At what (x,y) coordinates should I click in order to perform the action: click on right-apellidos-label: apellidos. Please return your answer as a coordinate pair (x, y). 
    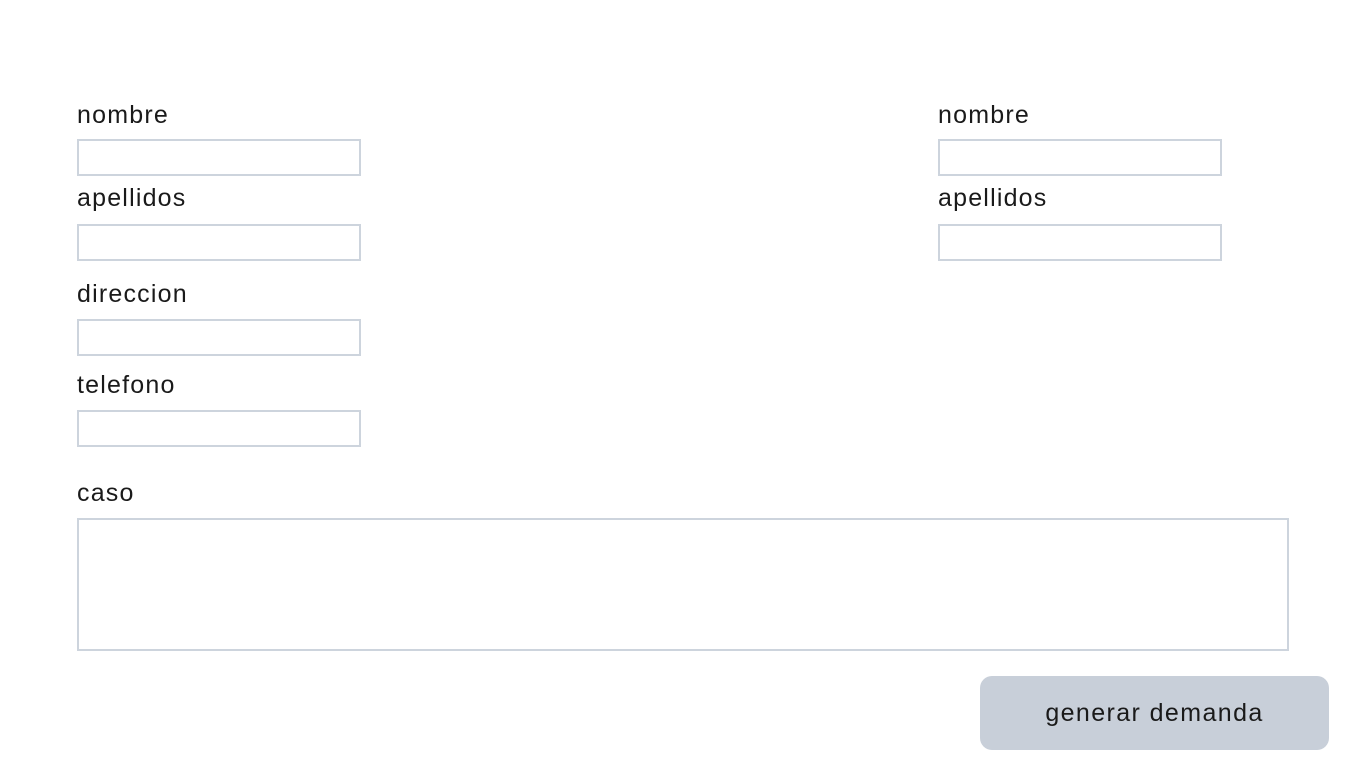
    Looking at the image, I should click on (993, 198).